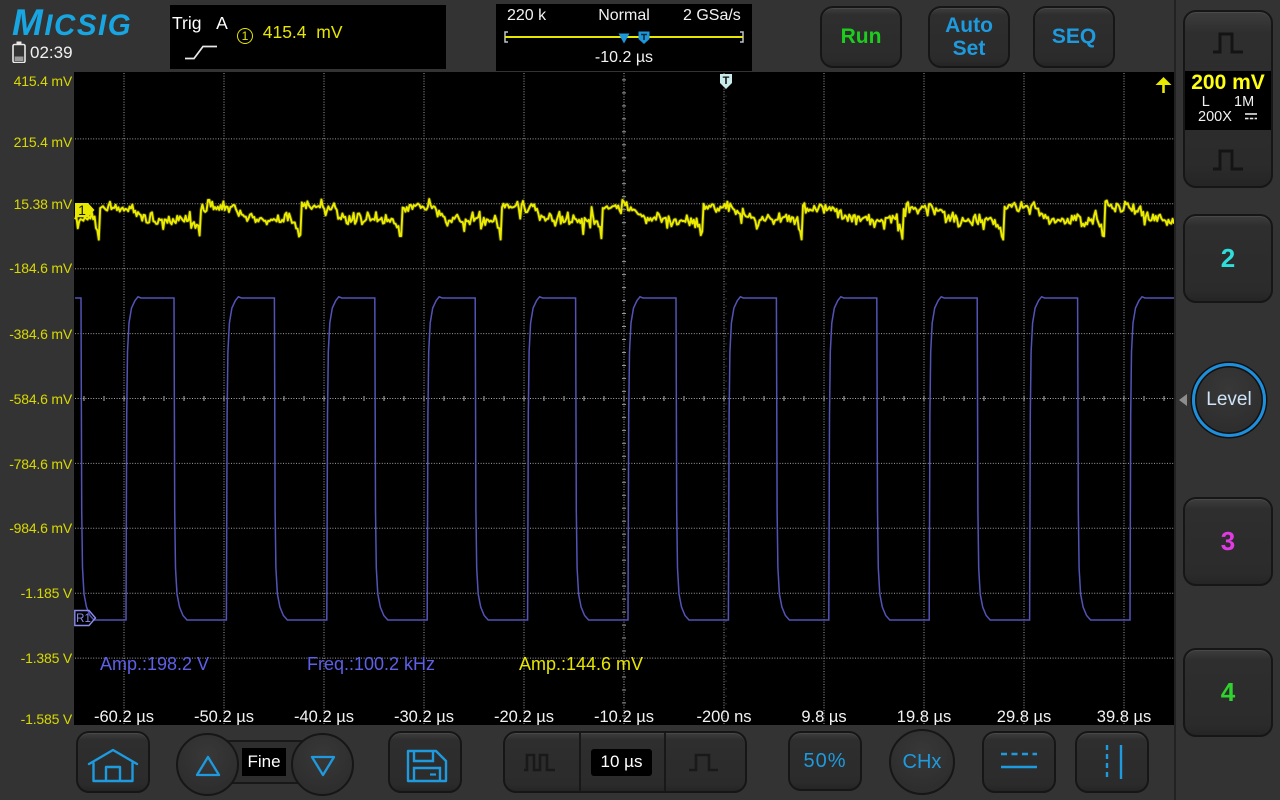 This screenshot has width=1280, height=800. I want to click on svg-text: Freq.:100.2 kHz, so click(371, 664).